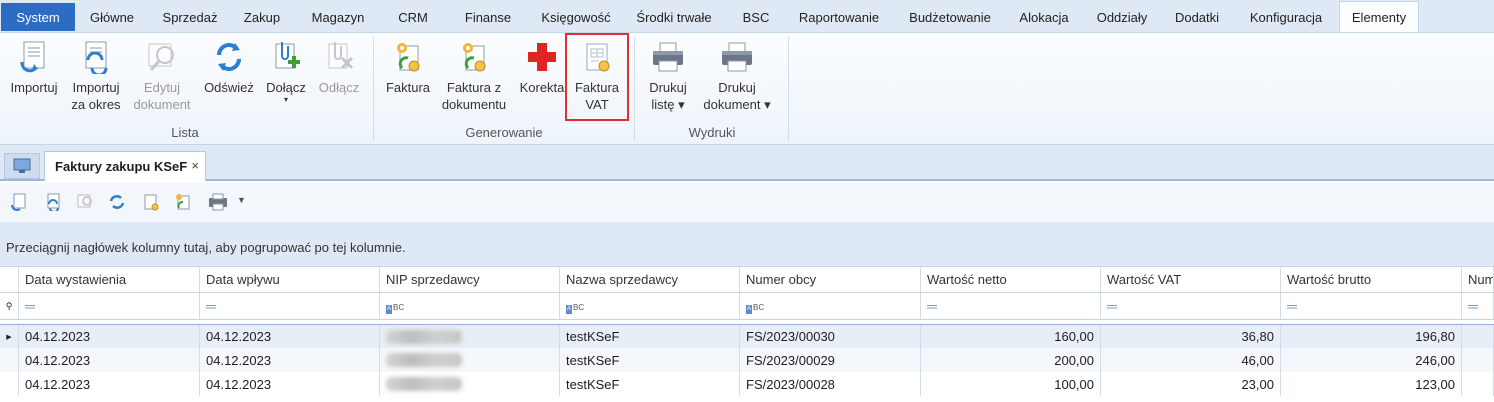 The width and height of the screenshot is (1494, 402). What do you see at coordinates (162, 74) in the screenshot?
I see `edit-document-button: Edytuj dokument` at bounding box center [162, 74].